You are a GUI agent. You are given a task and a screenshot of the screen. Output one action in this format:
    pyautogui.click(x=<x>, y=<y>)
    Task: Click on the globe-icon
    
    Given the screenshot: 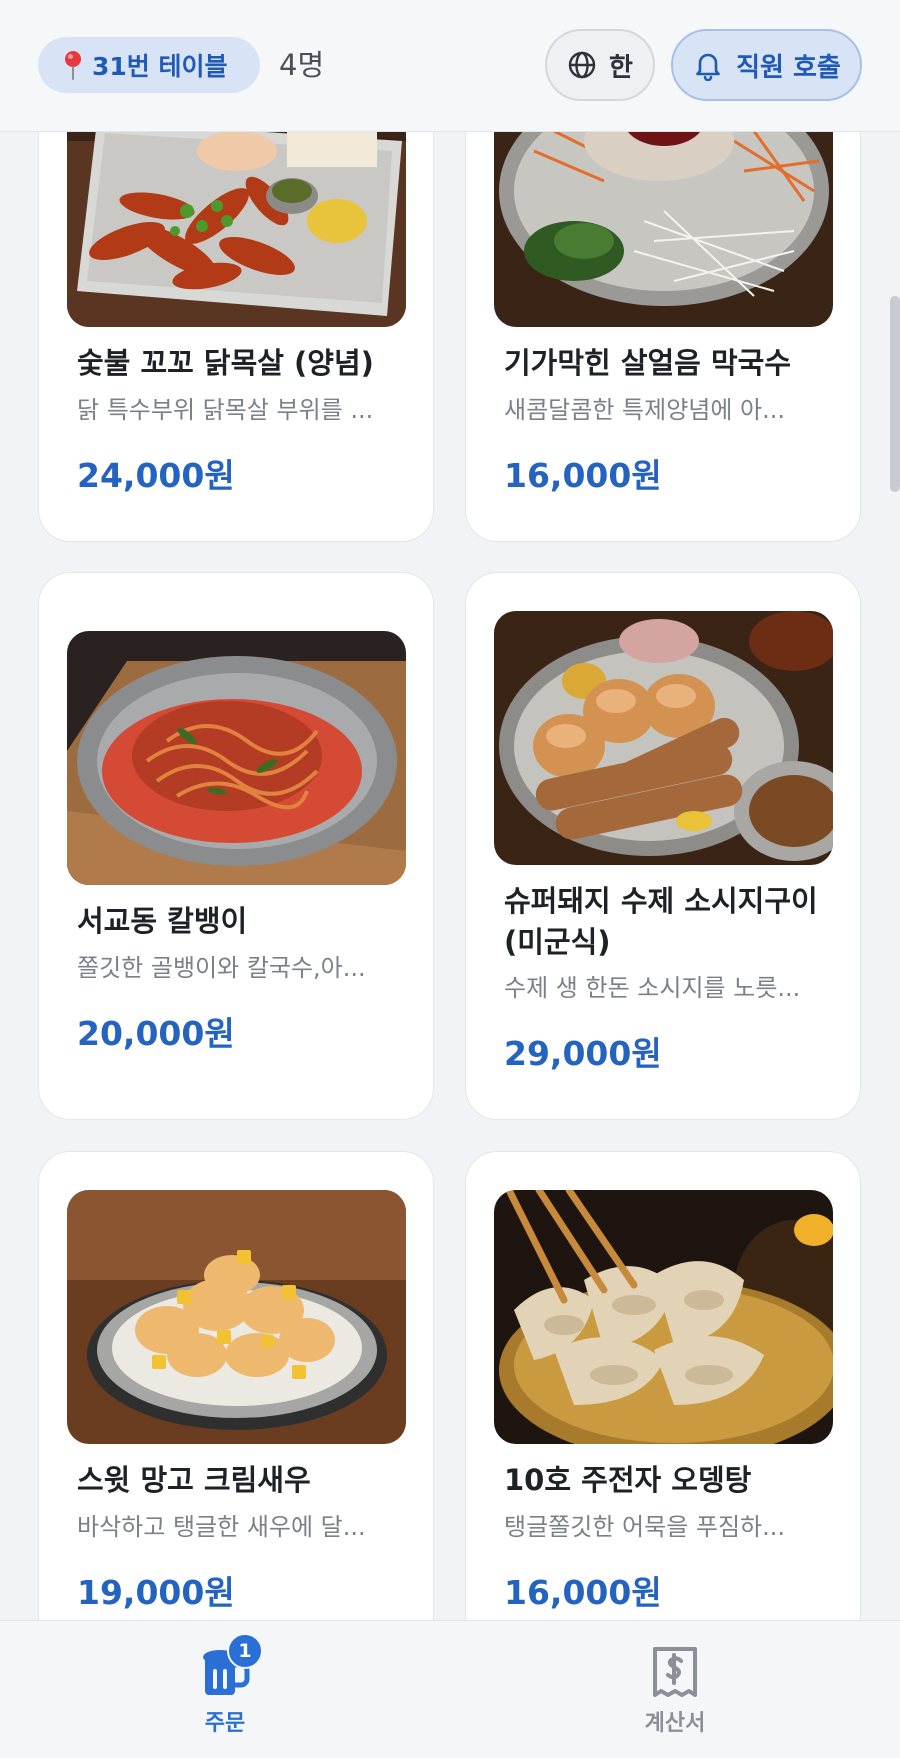 What is the action you would take?
    pyautogui.click(x=582, y=65)
    